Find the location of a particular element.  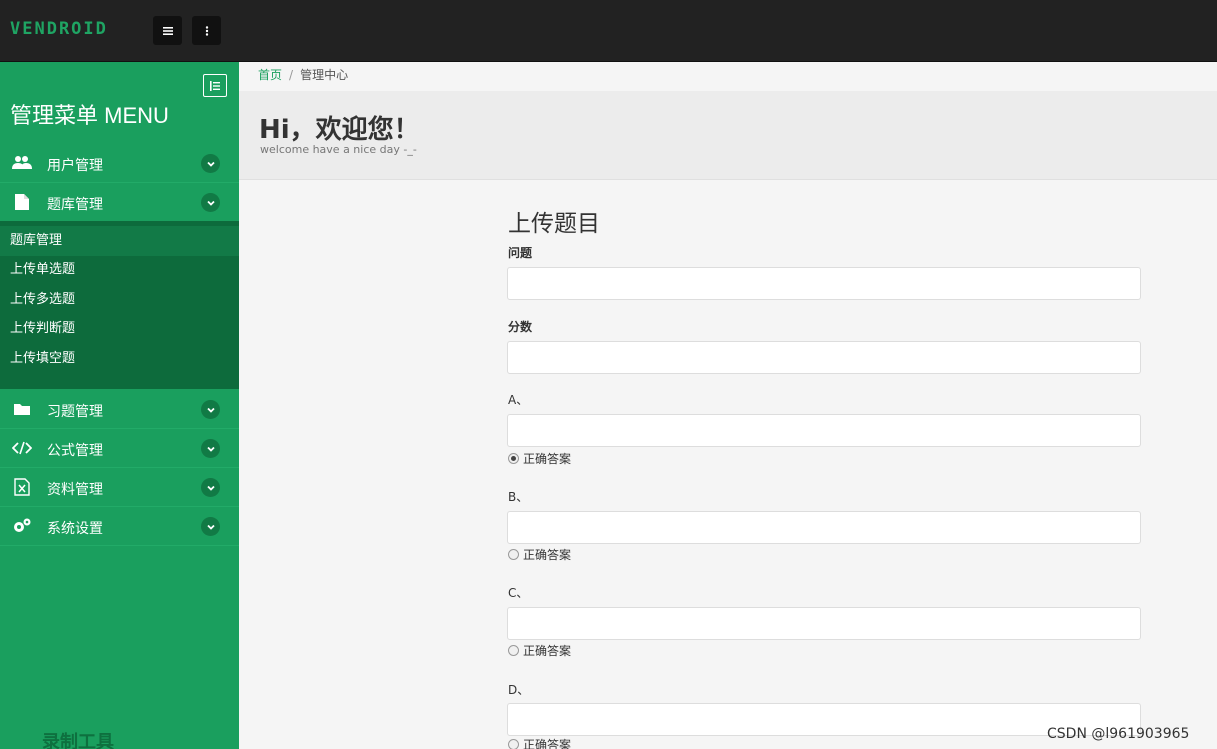

option-a-input is located at coordinates (824, 430).